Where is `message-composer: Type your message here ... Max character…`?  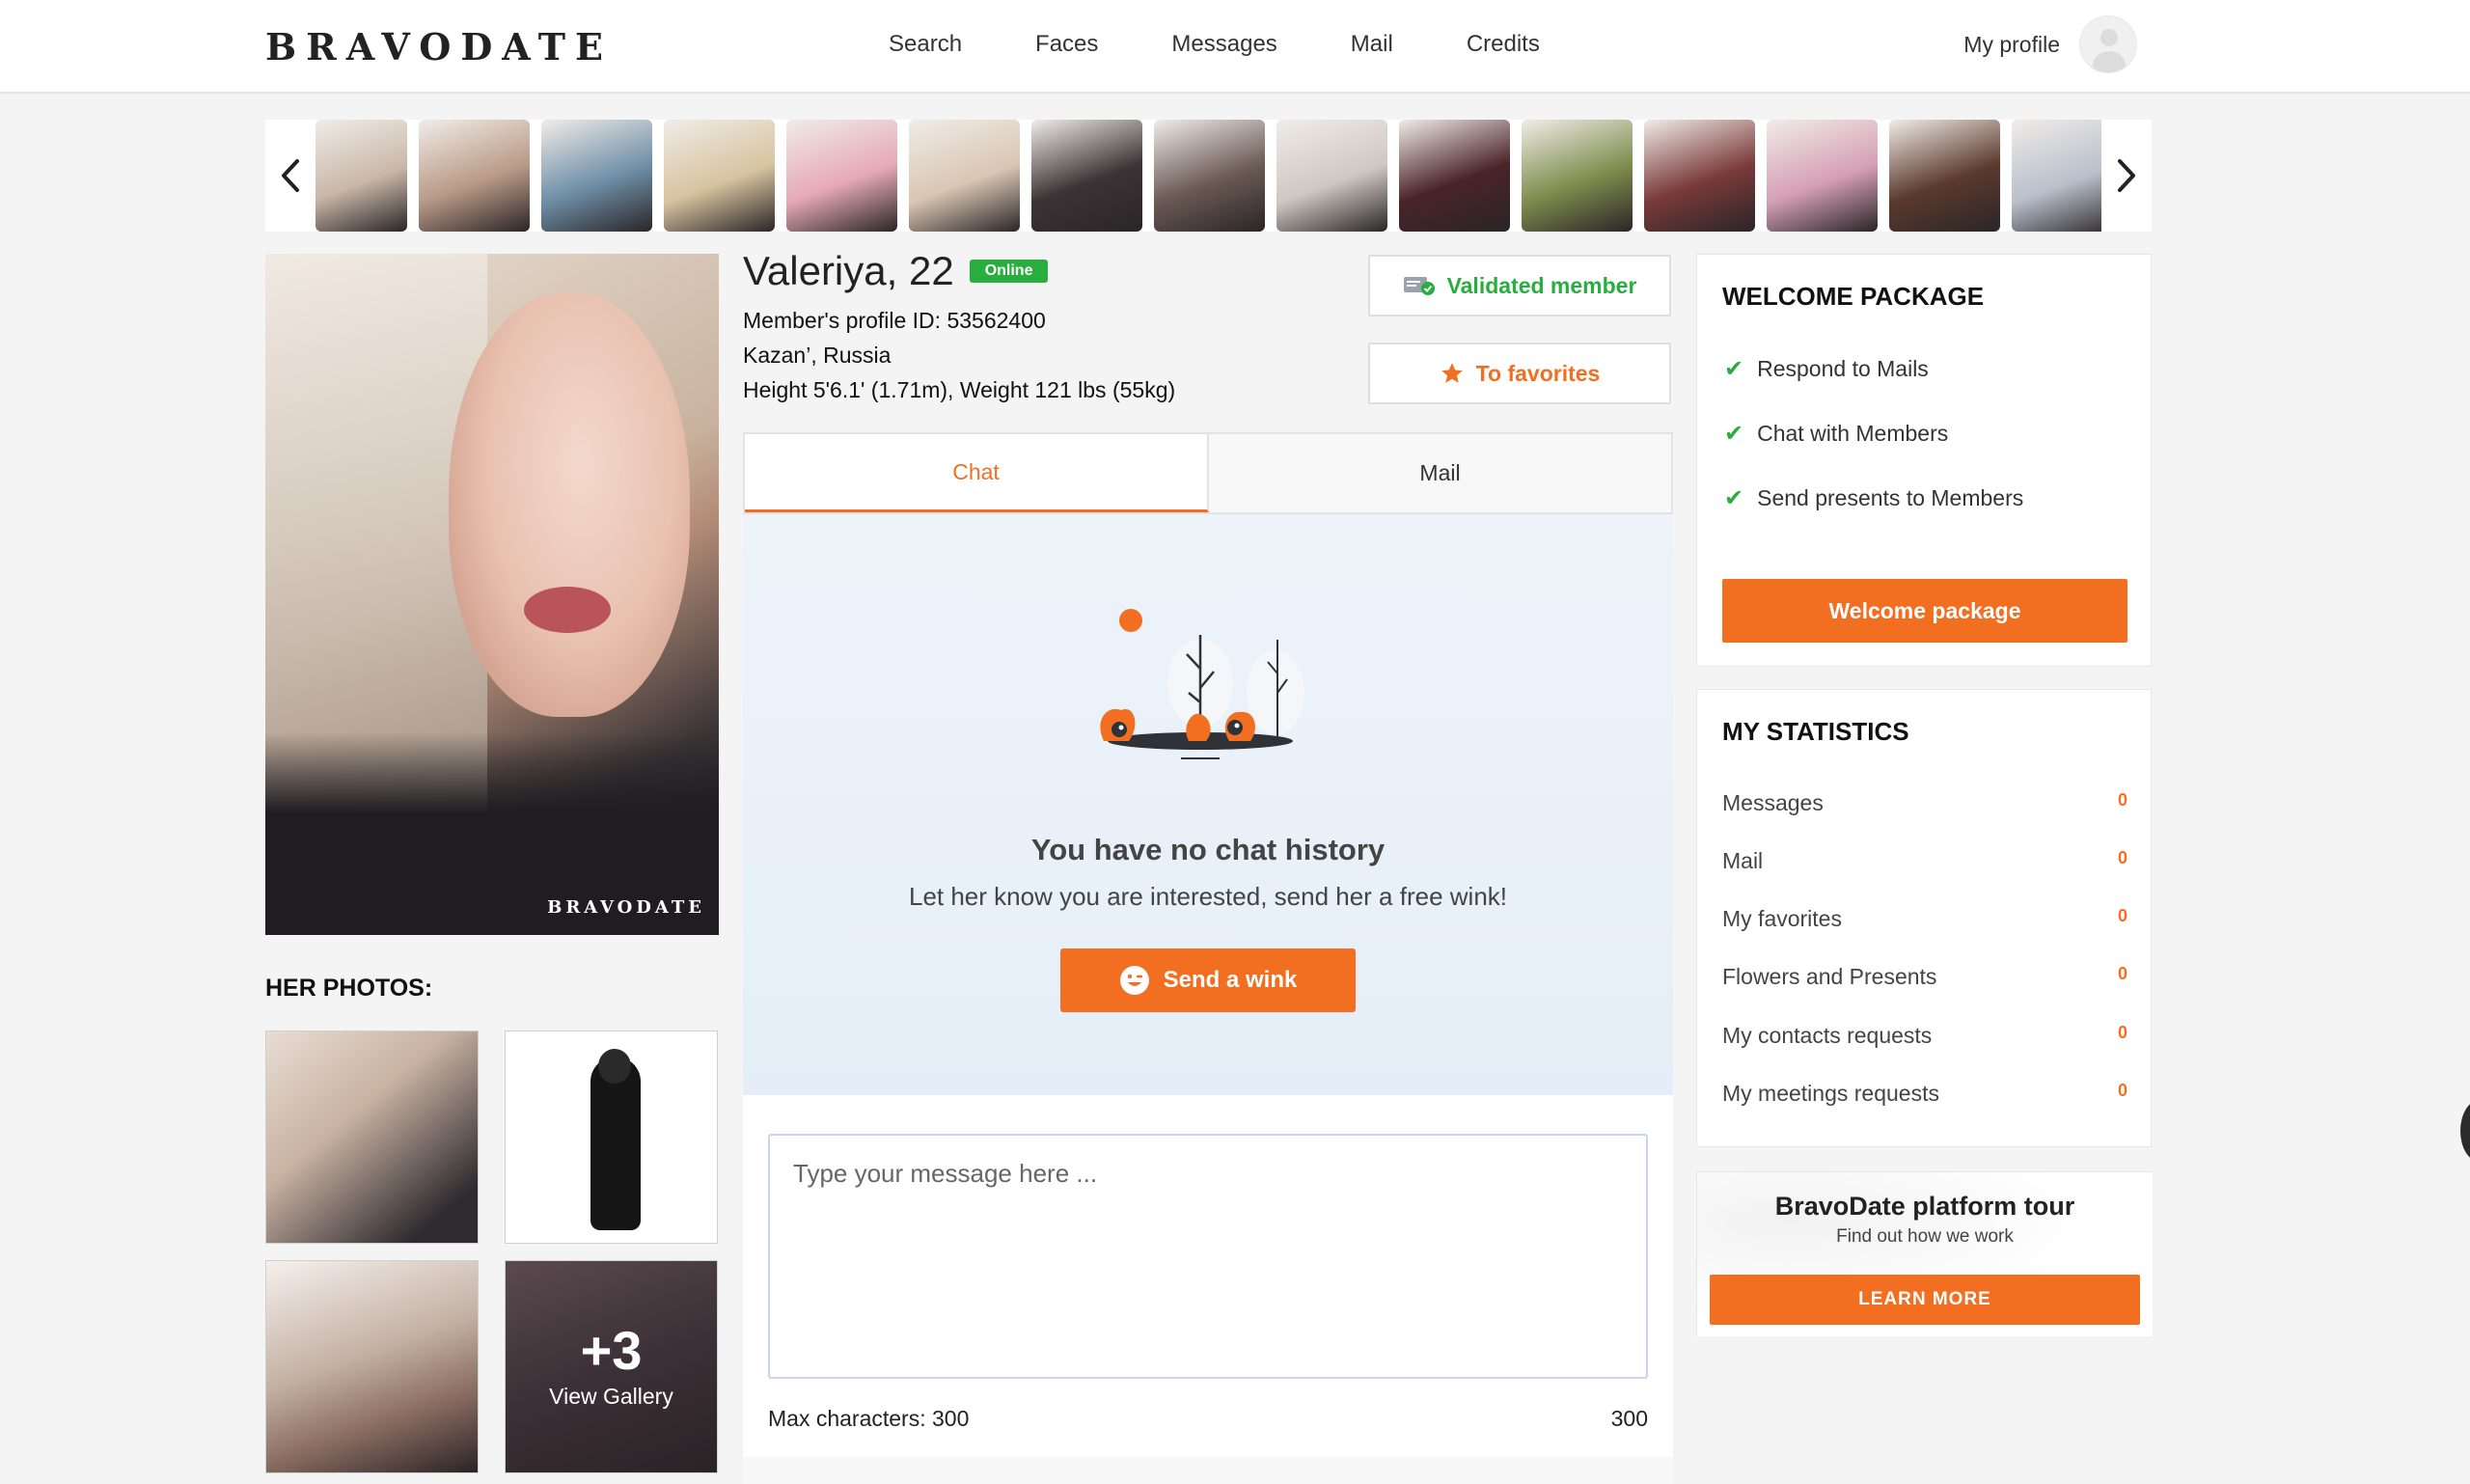 message-composer: Type your message here ... Max character… is located at coordinates (1208, 1289).